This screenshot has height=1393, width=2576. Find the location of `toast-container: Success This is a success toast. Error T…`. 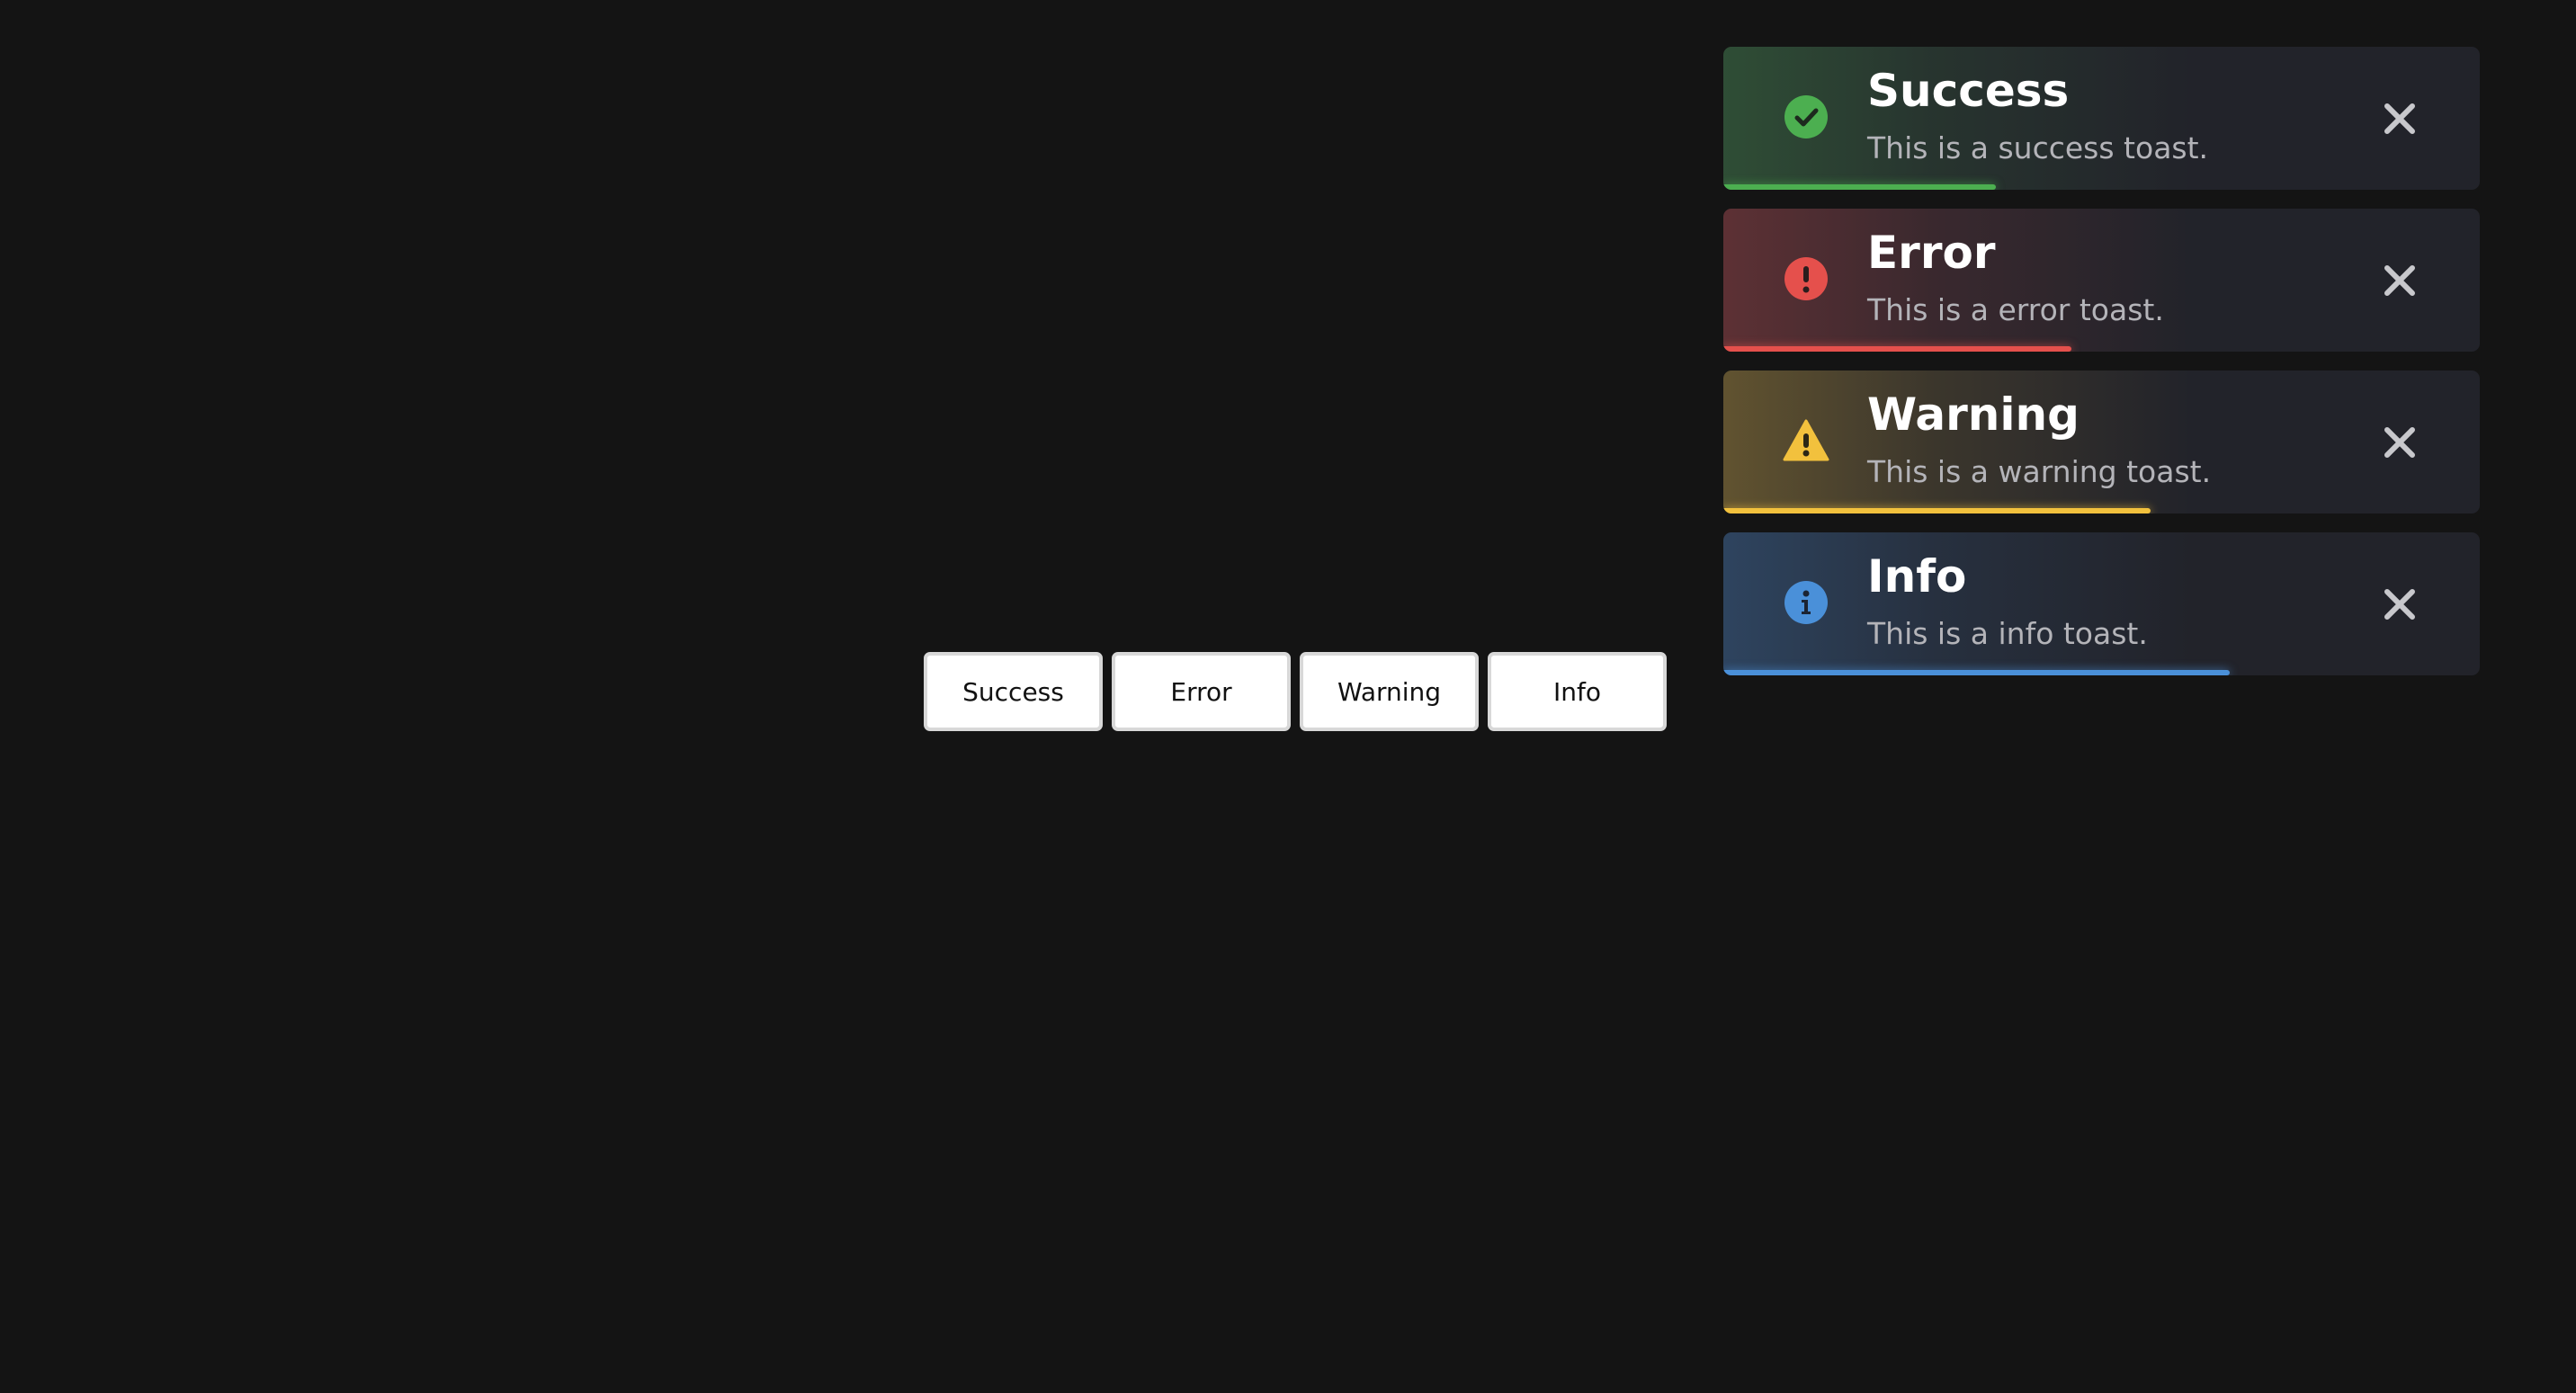

toast-container: Success This is a success toast. Error T… is located at coordinates (2101, 370).